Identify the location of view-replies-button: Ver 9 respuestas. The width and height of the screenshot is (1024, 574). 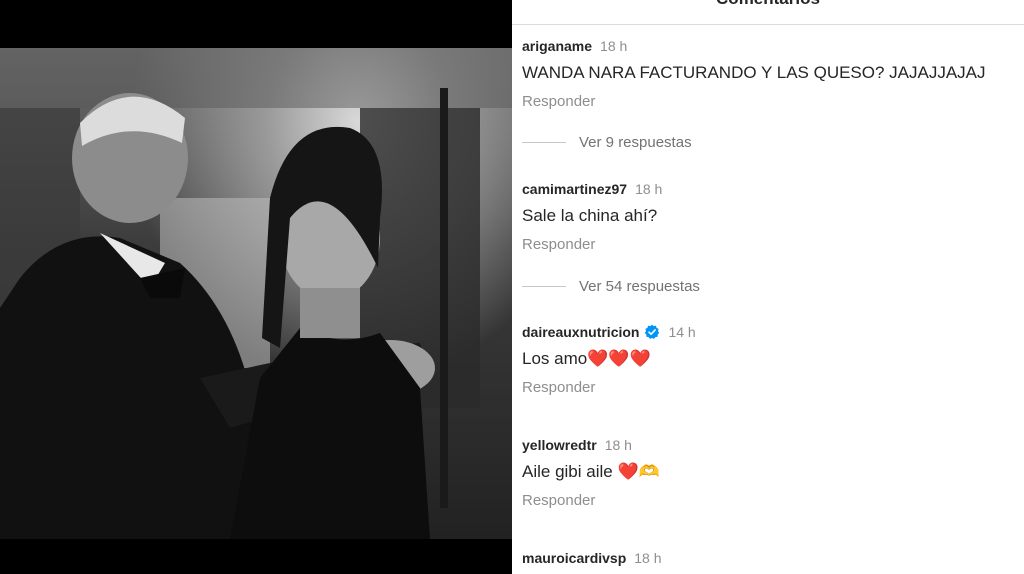
(607, 142).